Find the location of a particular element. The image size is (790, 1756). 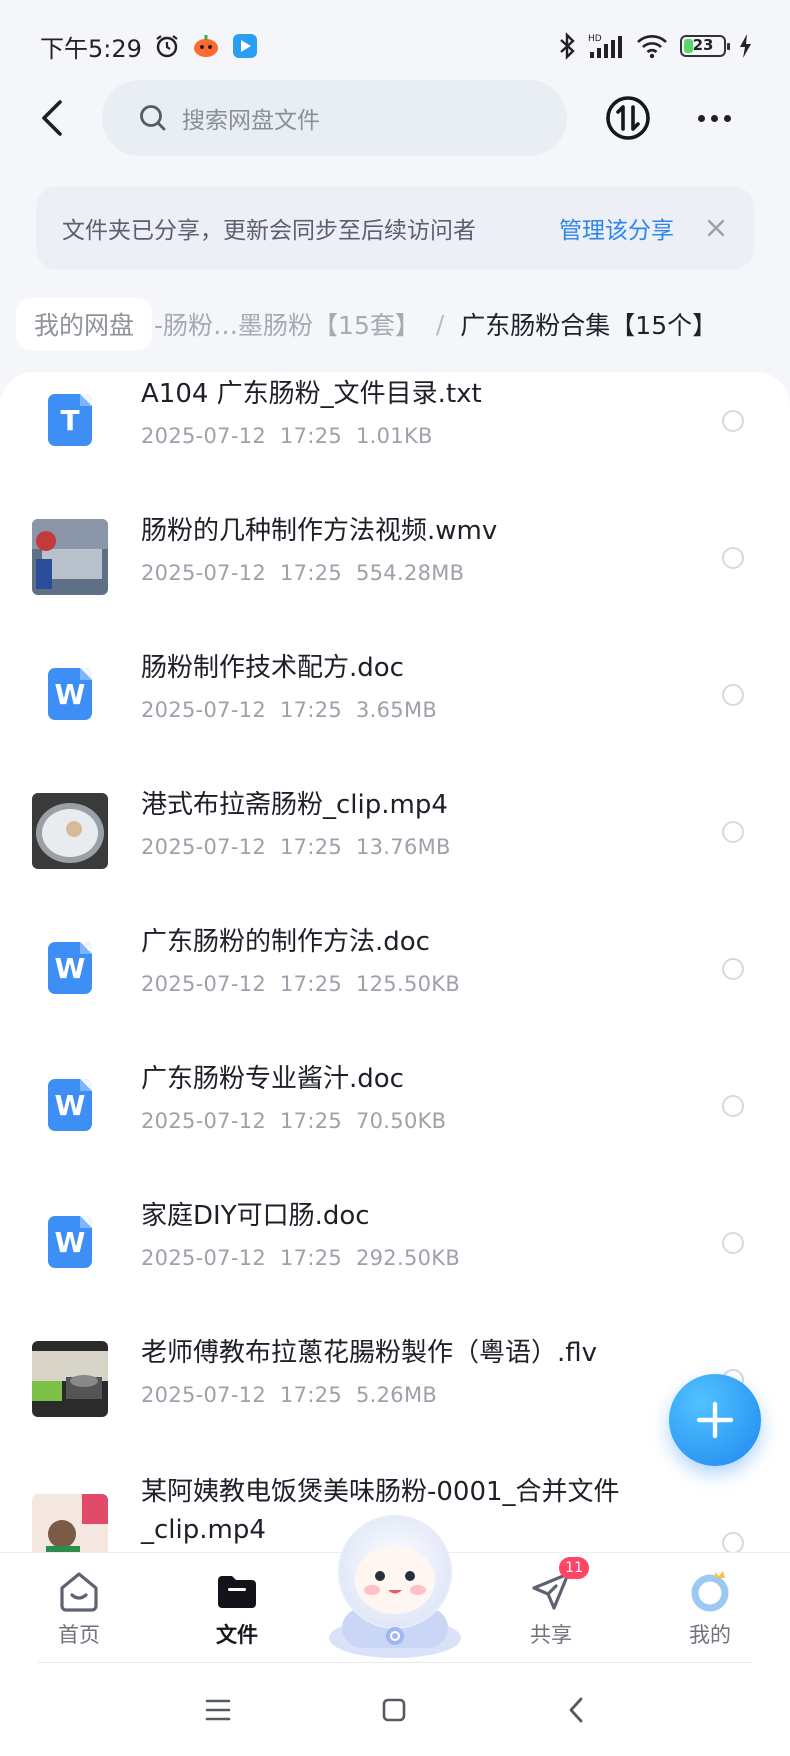

tab-share: 11 共享 is located at coordinates (551, 1607).